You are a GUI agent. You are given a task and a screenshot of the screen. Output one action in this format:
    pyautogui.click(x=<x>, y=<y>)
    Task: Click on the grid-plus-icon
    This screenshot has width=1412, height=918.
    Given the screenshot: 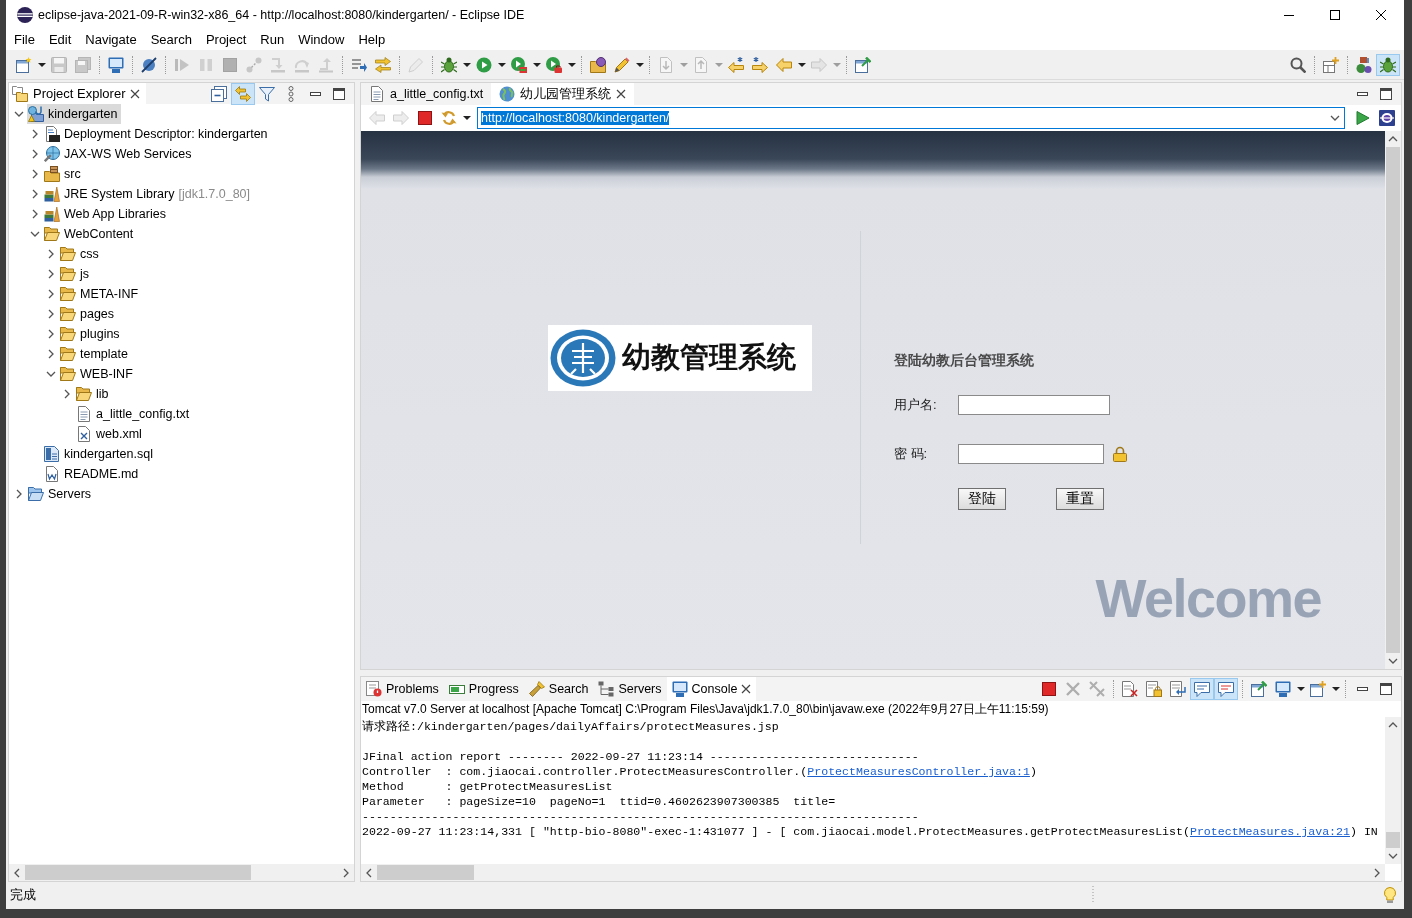 What is the action you would take?
    pyautogui.click(x=1331, y=64)
    